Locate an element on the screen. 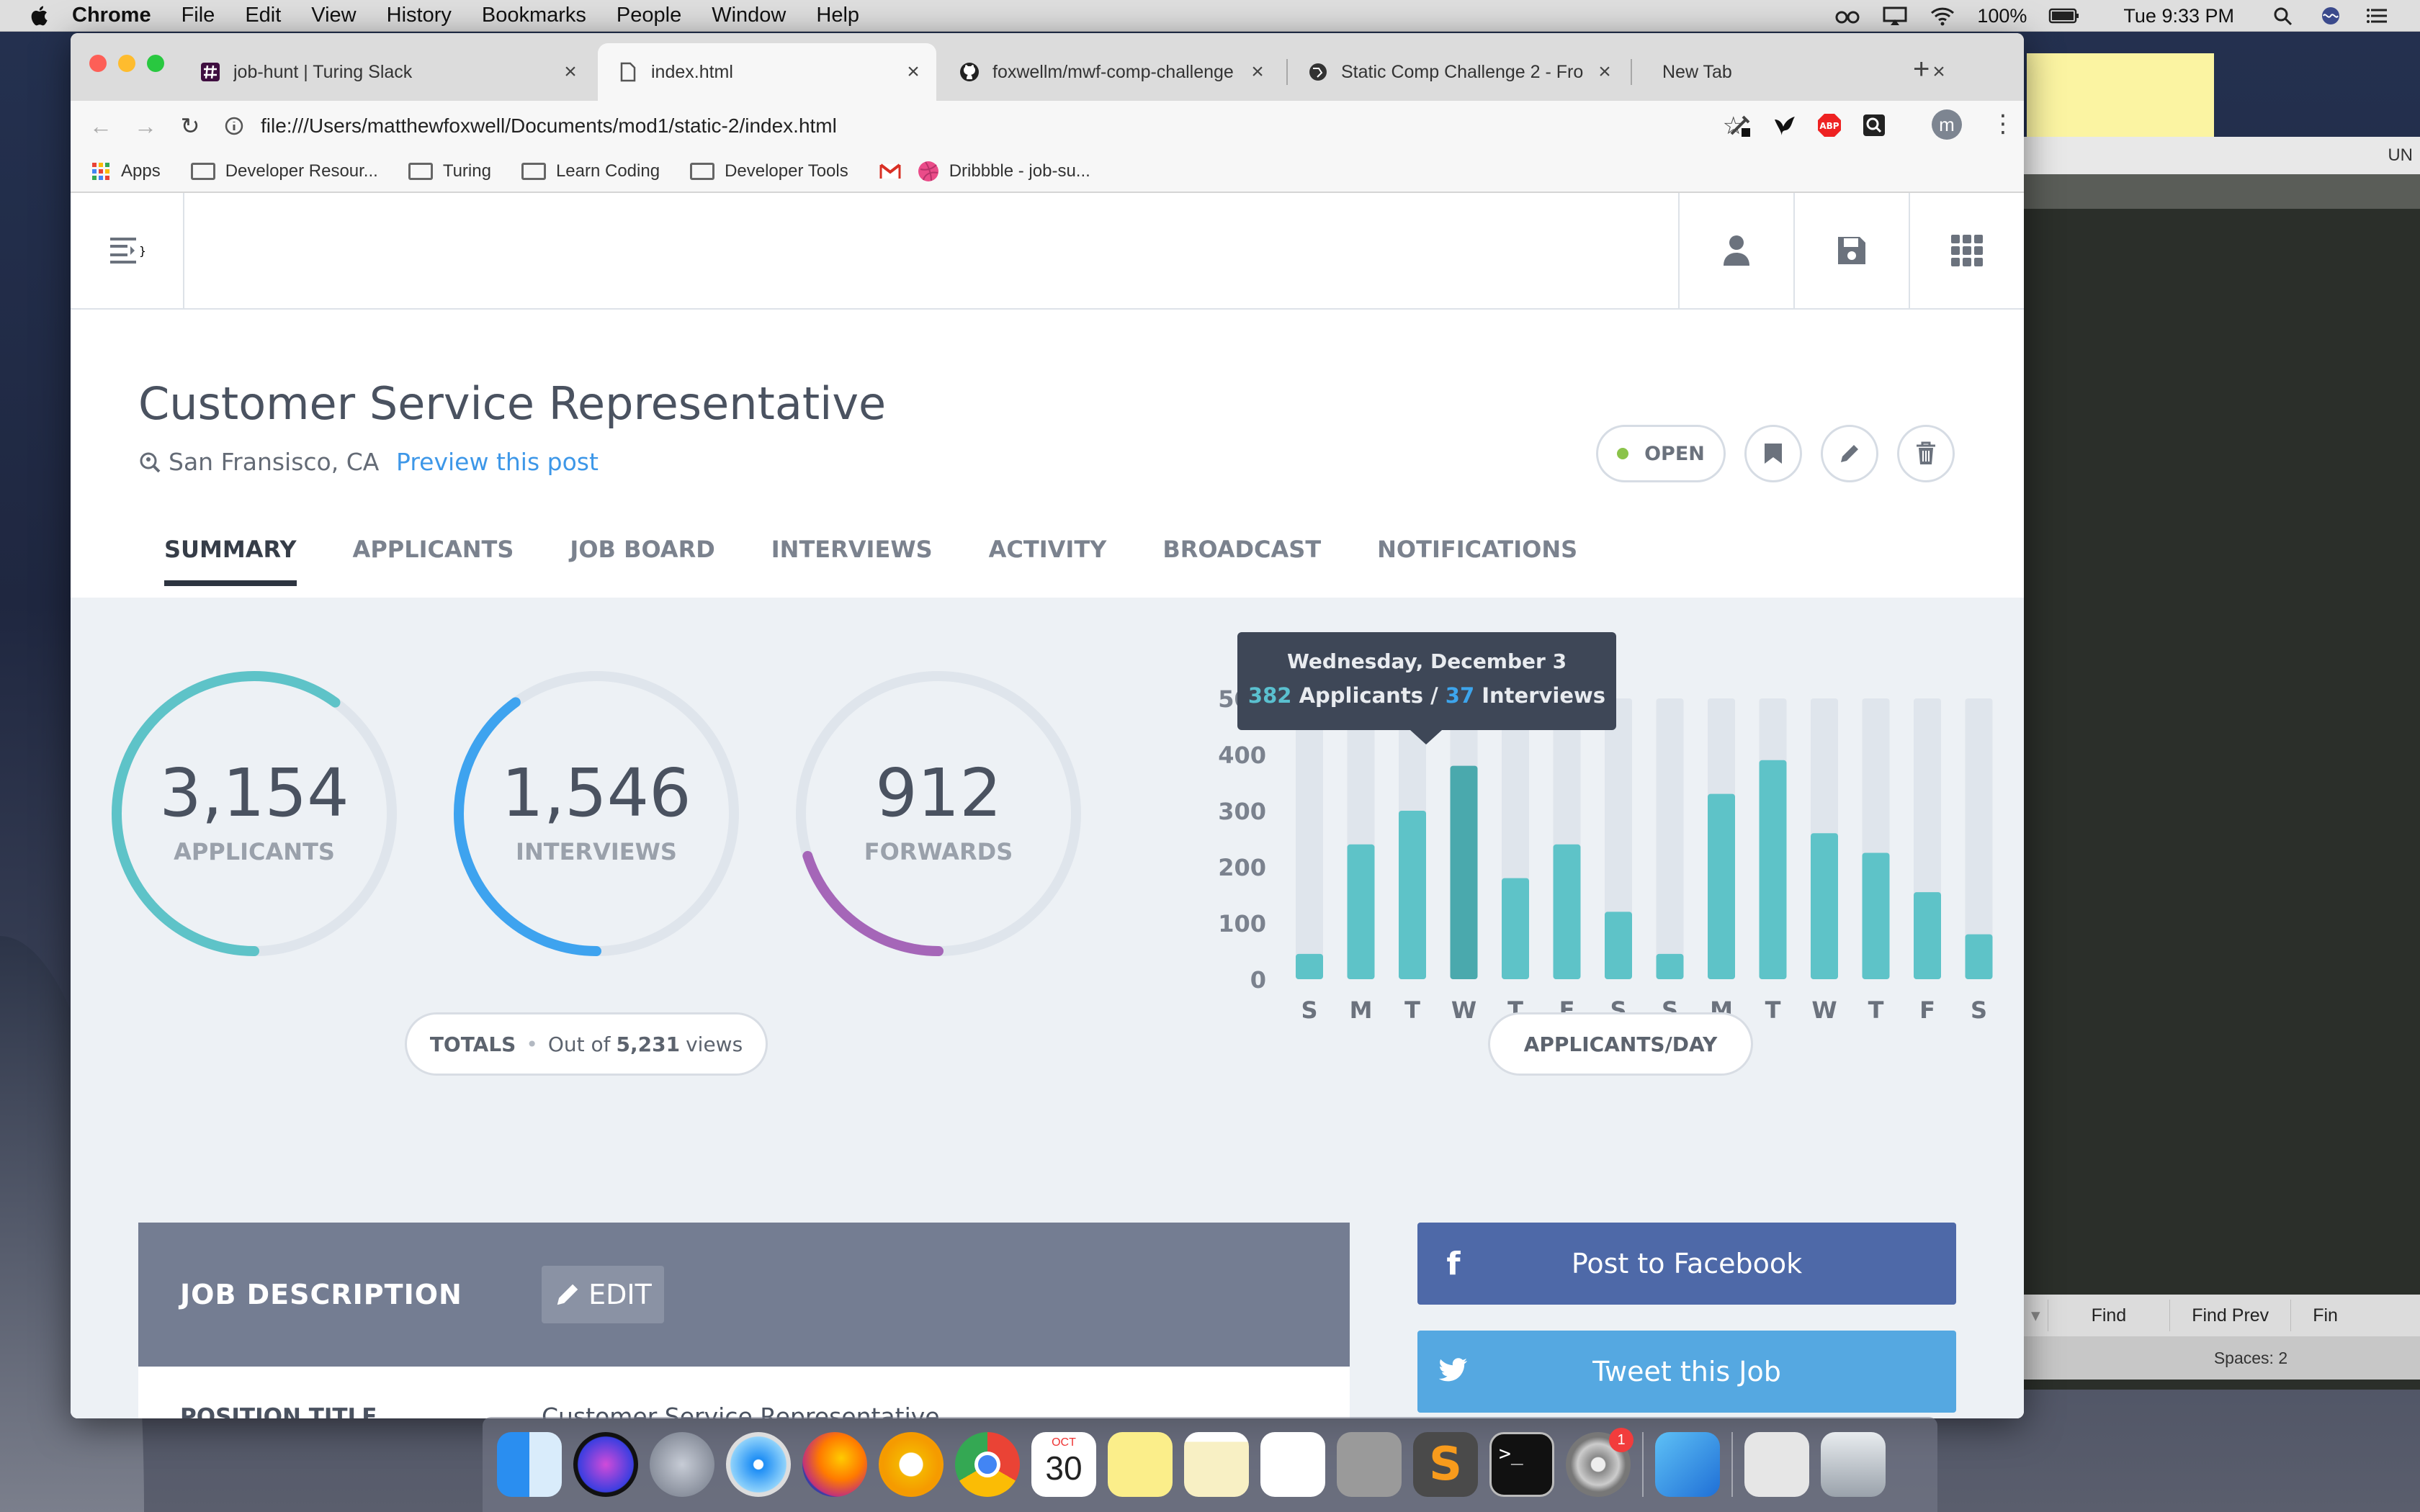 The height and width of the screenshot is (1512, 2420). profile-avatar: m is located at coordinates (1947, 124).